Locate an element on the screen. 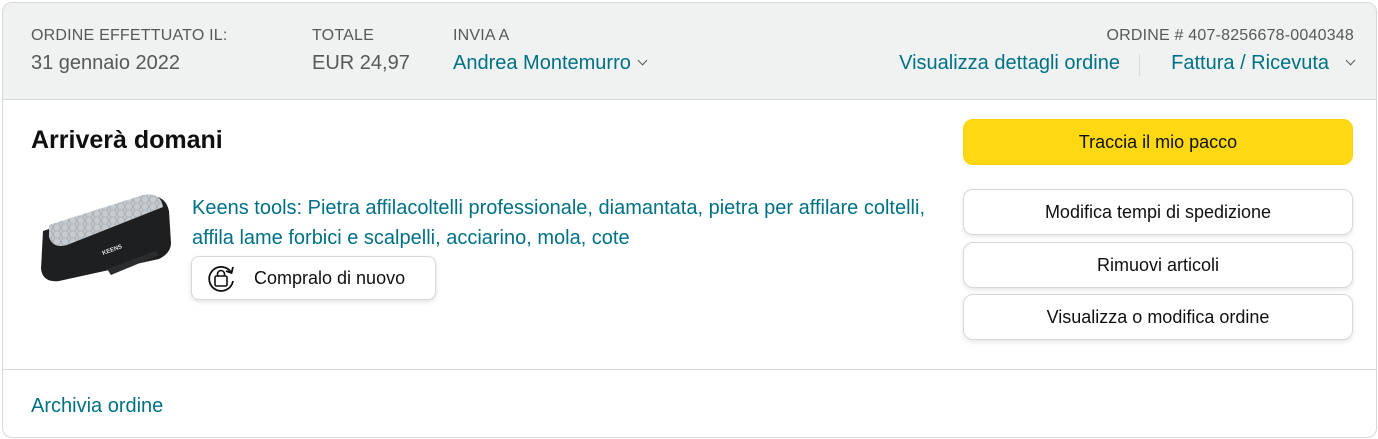 Image resolution: width=1378 pixels, height=439 pixels. remove-items-button: Rimuovi articoli is located at coordinates (1158, 265).